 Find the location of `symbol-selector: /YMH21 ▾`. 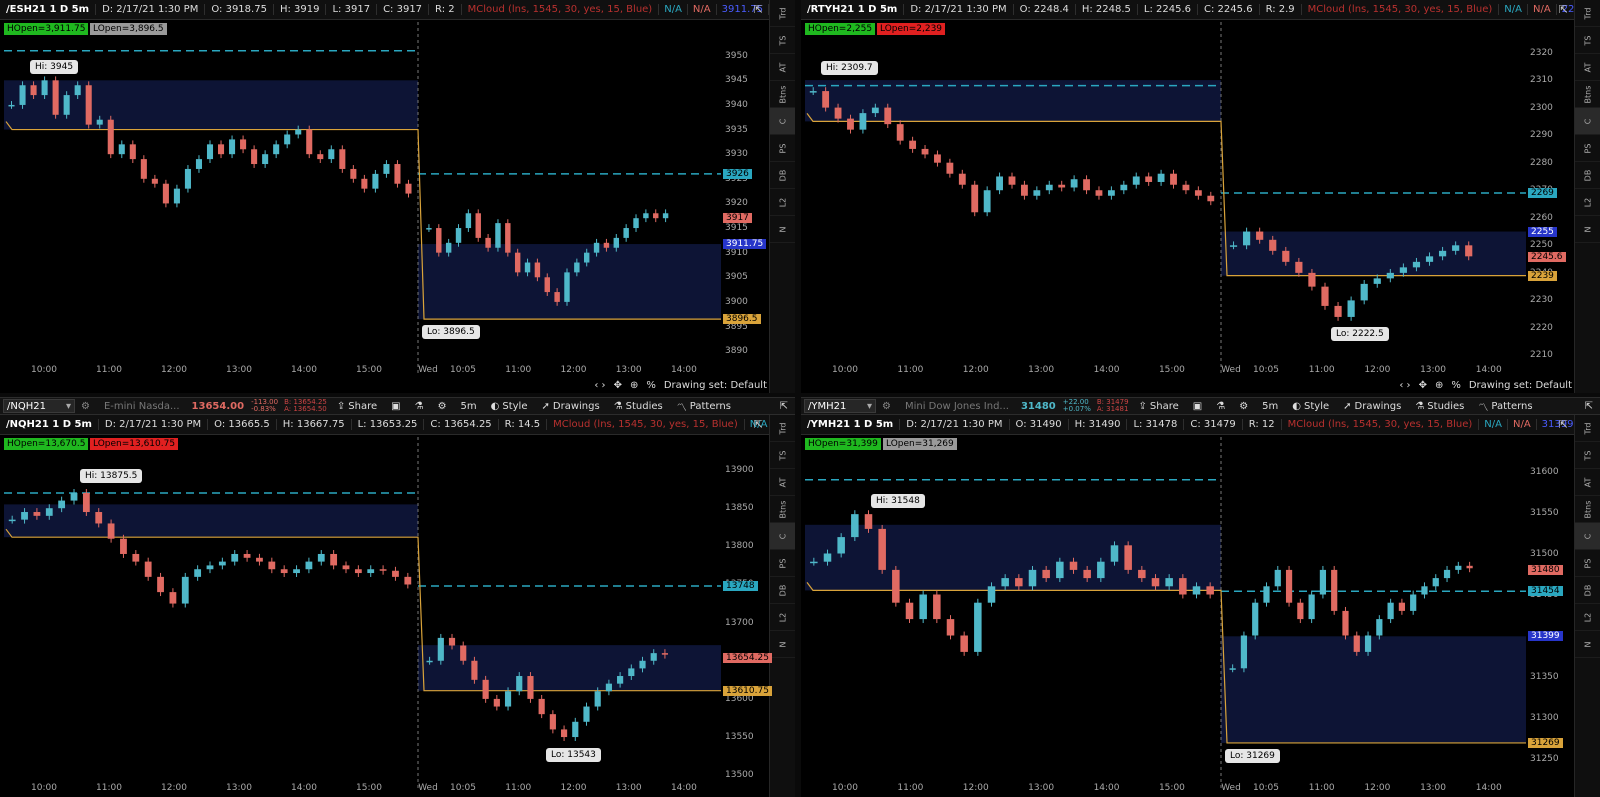

symbol-selector: /YMH21 ▾ is located at coordinates (840, 406).